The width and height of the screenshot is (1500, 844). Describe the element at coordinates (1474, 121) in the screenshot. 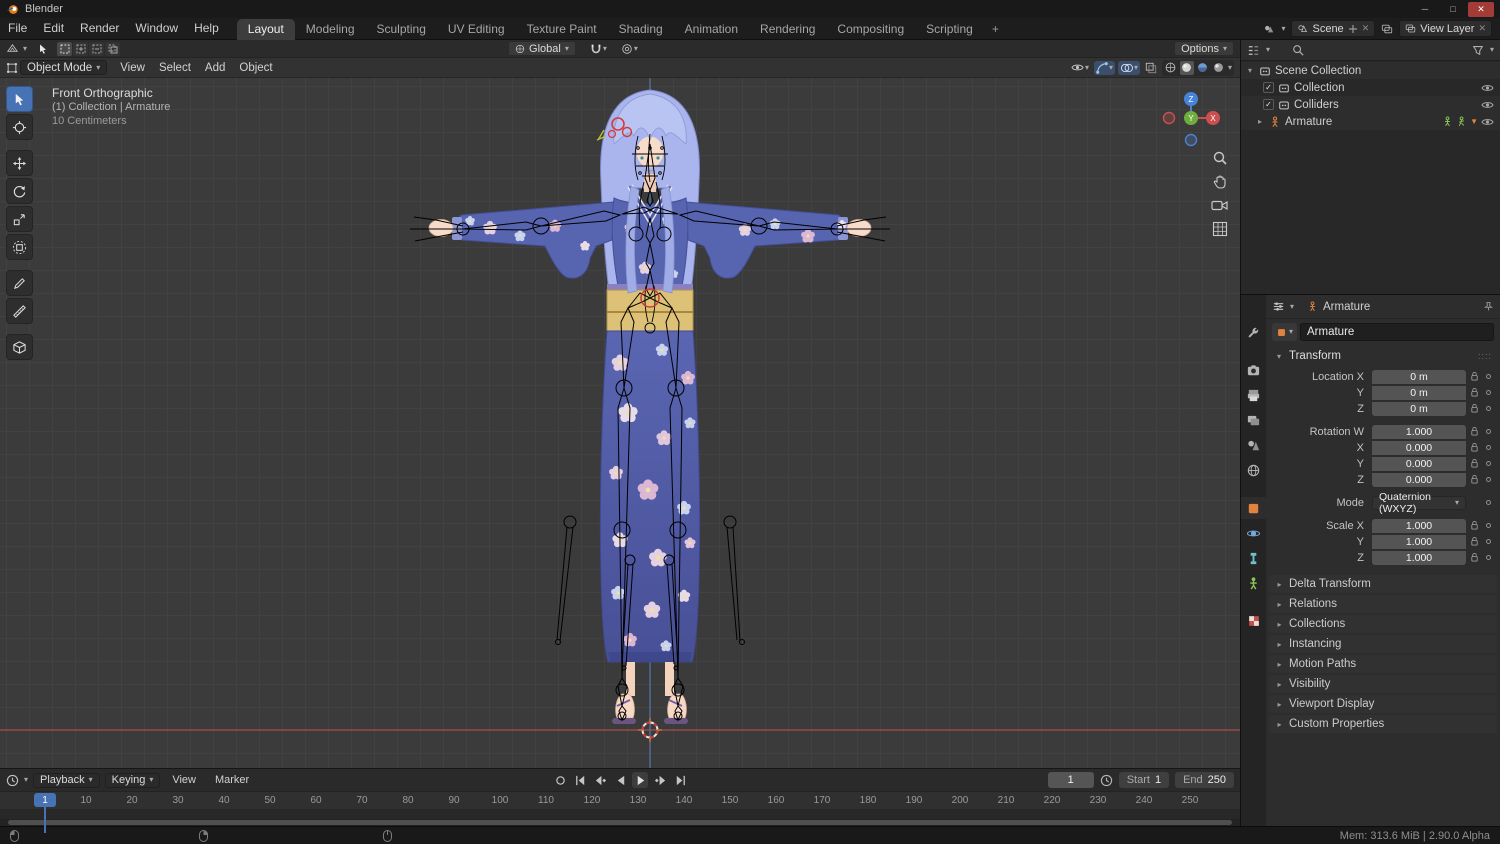

I see `constraint-badge-icon: ▼` at that location.